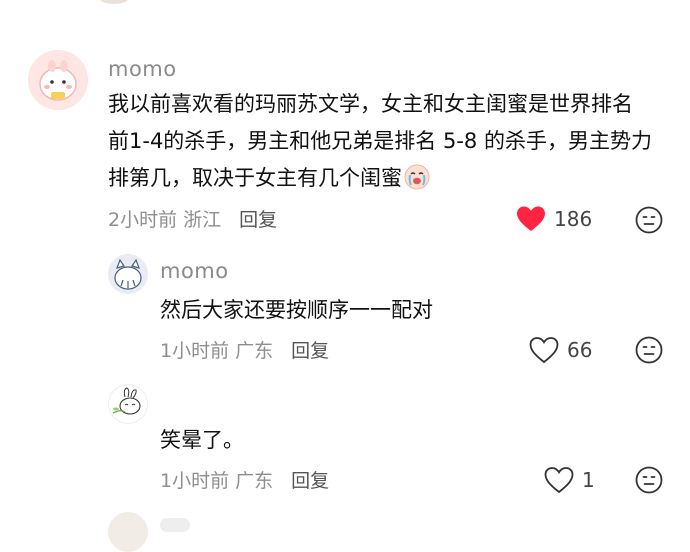  I want to click on next-reply-avatar-edge, so click(128, 532).